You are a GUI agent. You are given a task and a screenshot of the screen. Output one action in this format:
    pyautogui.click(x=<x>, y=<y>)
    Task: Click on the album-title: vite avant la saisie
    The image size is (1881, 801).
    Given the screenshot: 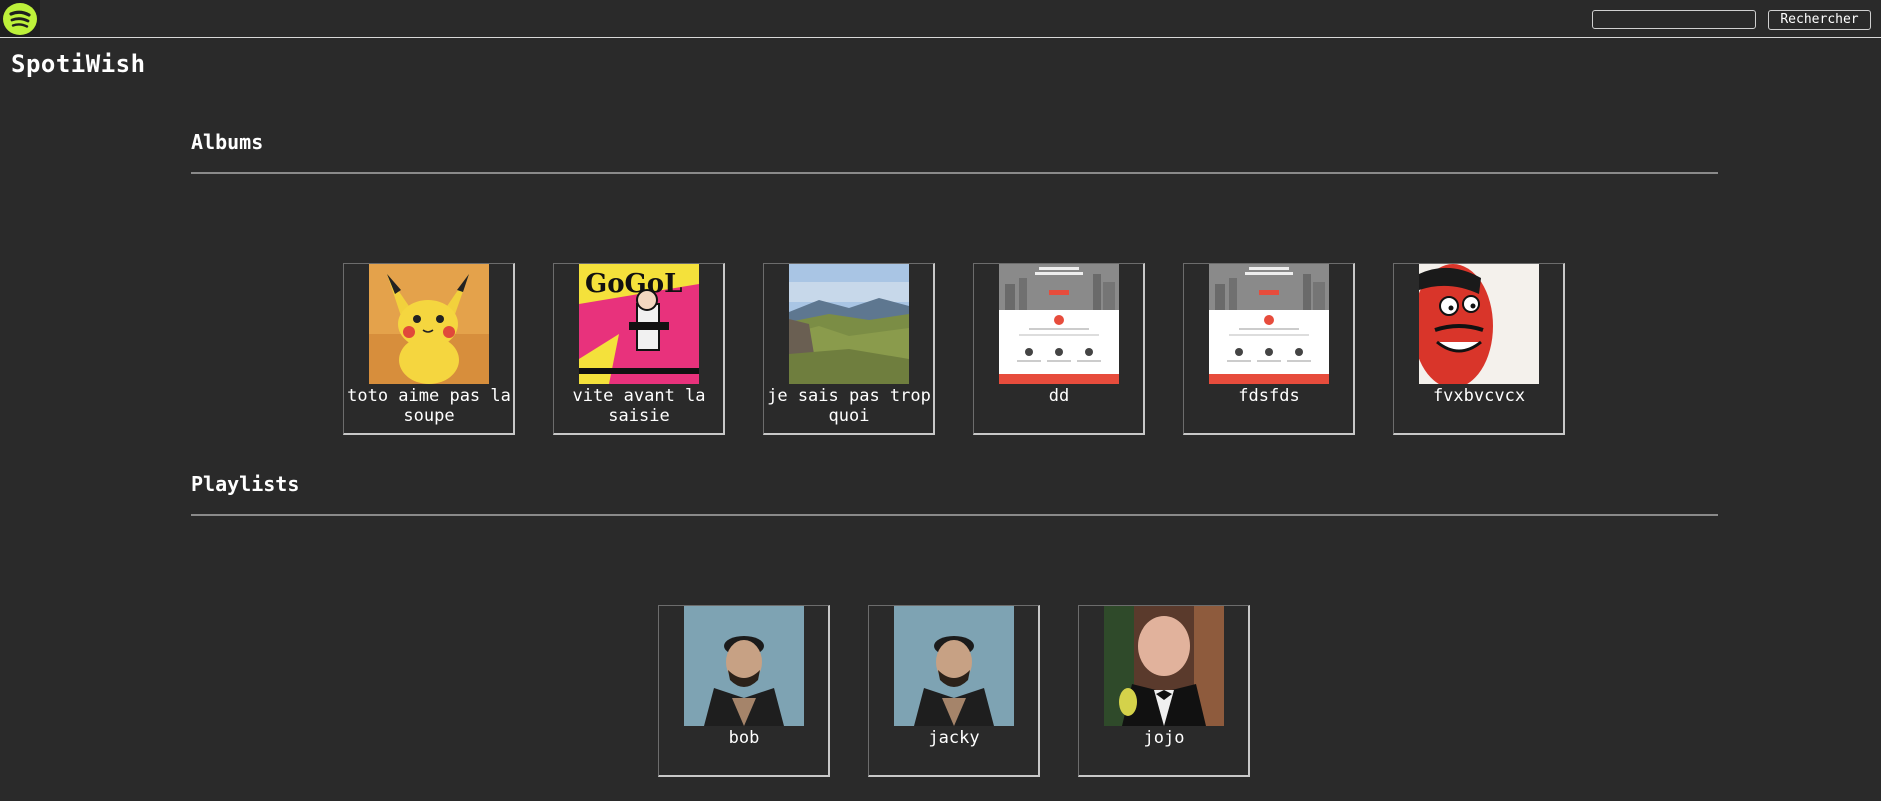 What is the action you would take?
    pyautogui.click(x=639, y=406)
    